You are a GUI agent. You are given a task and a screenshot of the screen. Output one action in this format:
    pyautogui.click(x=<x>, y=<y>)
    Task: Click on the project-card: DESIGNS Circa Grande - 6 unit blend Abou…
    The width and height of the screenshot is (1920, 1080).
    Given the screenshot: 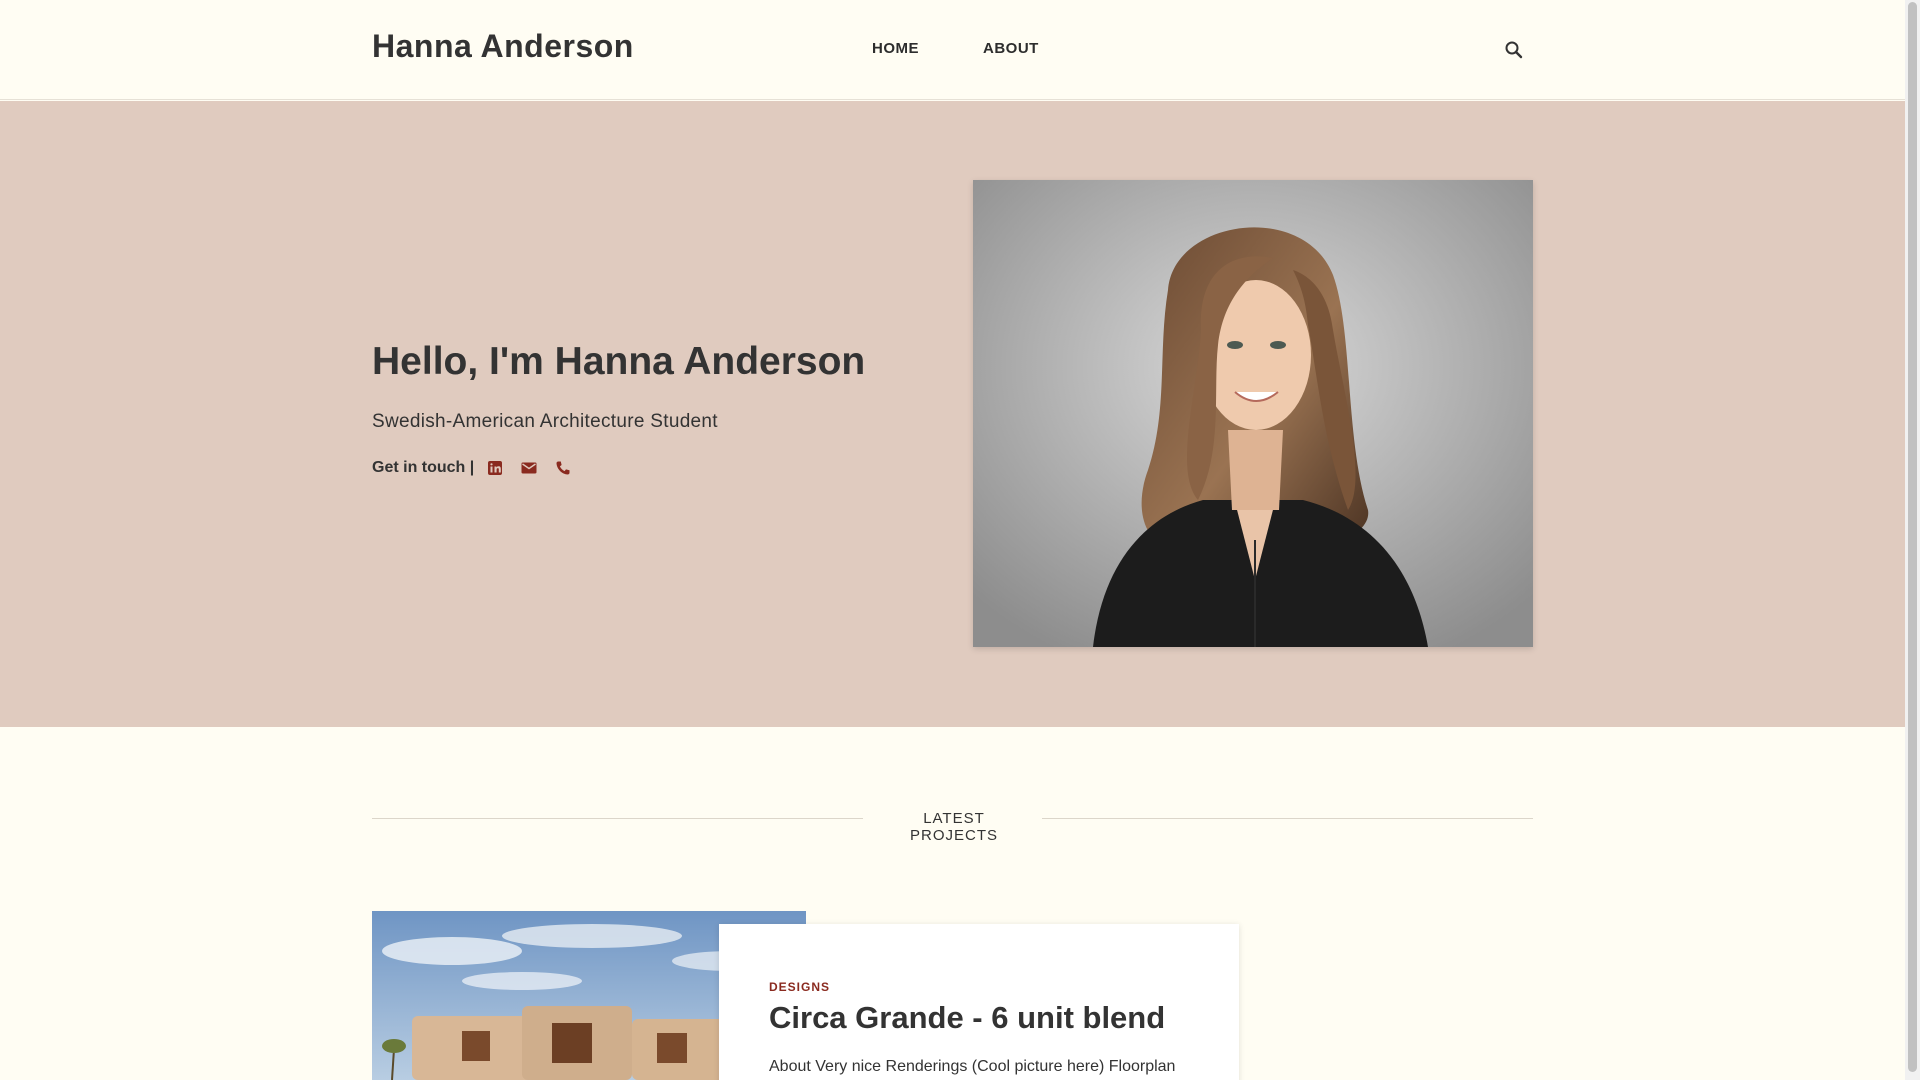 What is the action you would take?
    pyautogui.click(x=979, y=1002)
    